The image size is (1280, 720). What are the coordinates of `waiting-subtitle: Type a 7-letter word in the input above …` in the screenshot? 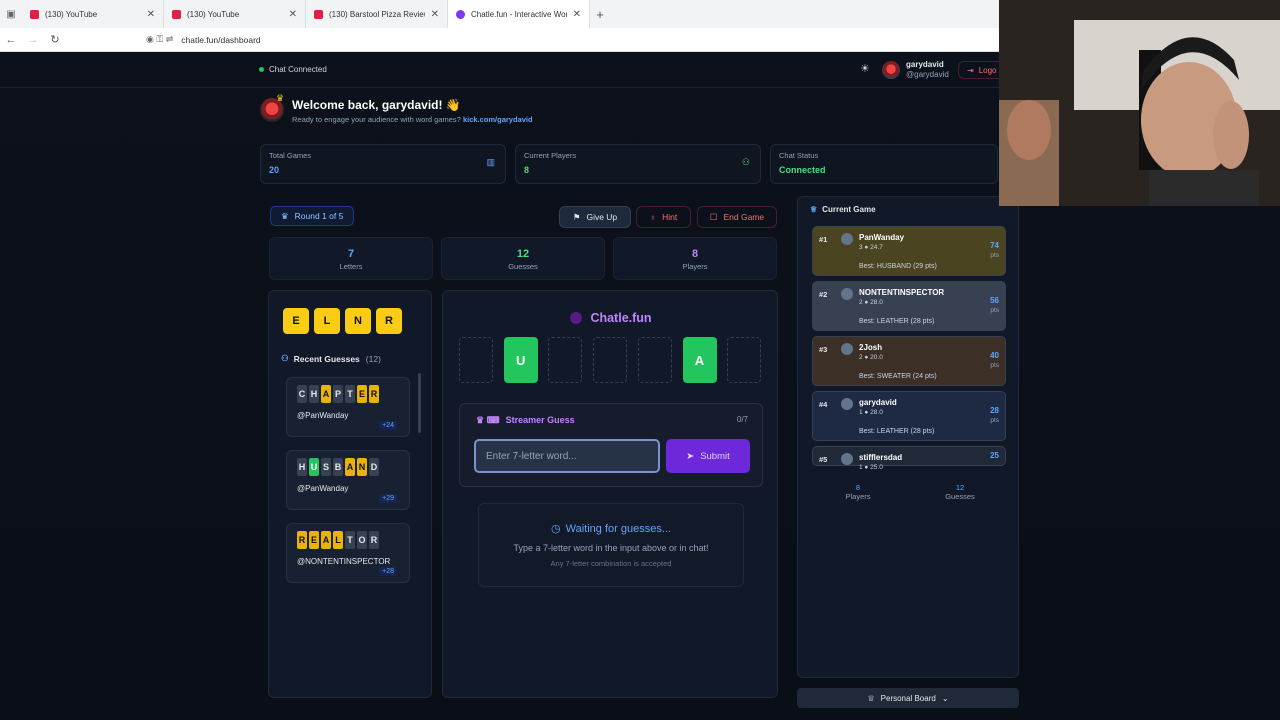 It's located at (611, 548).